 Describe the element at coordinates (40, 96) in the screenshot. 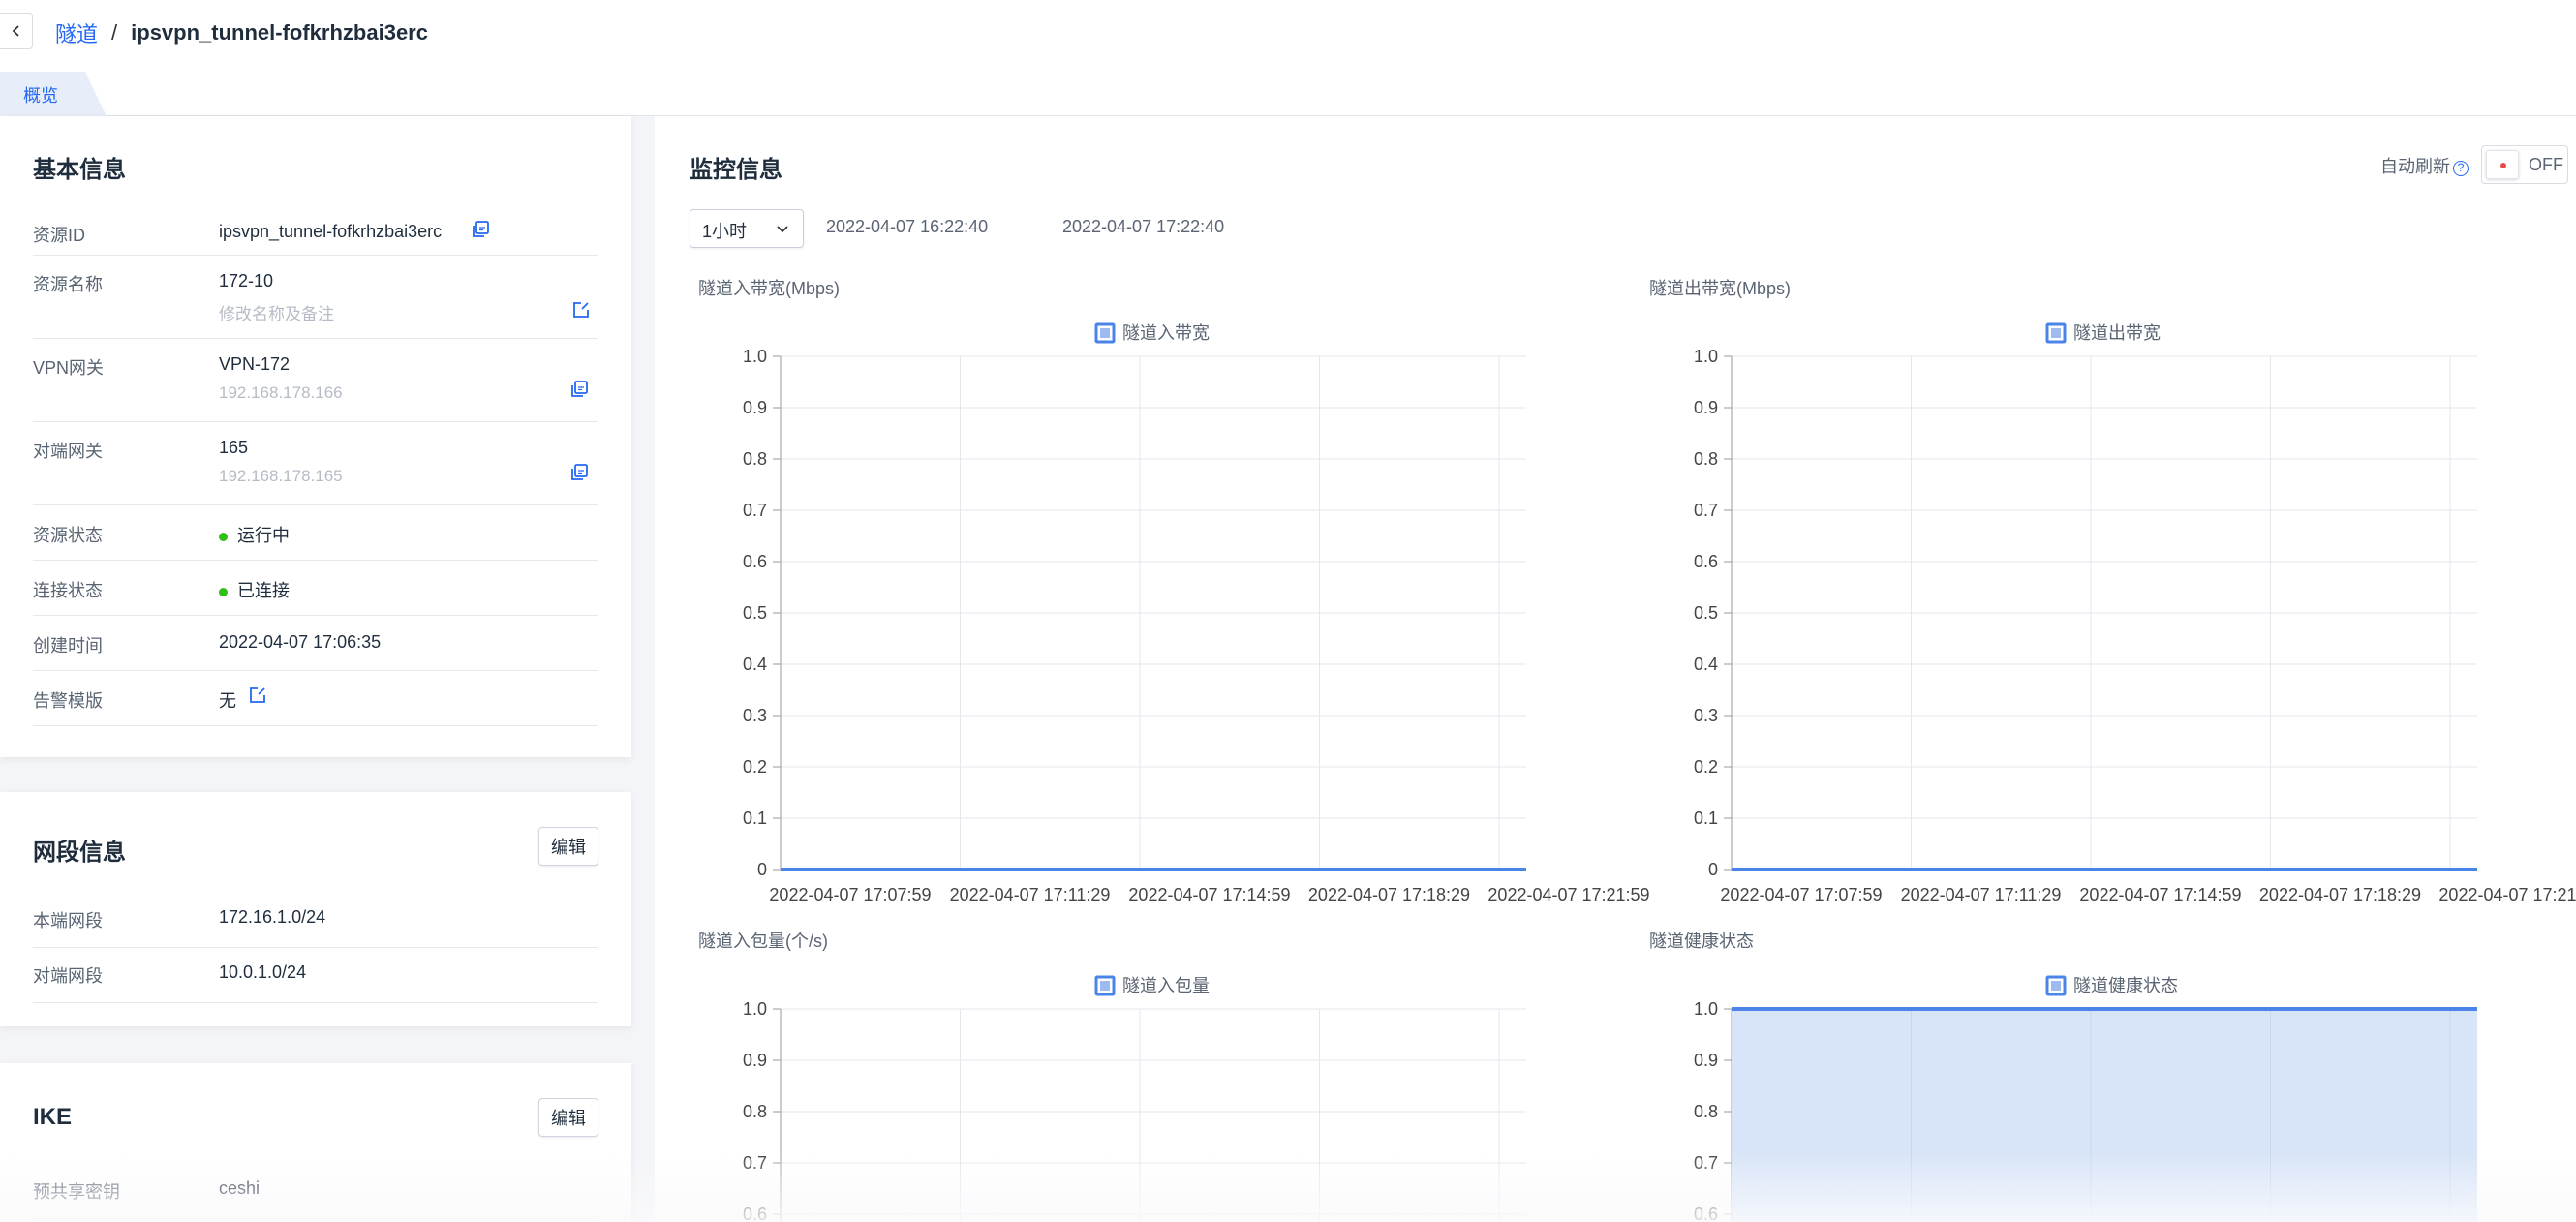

I see `tab-label: 概览` at that location.